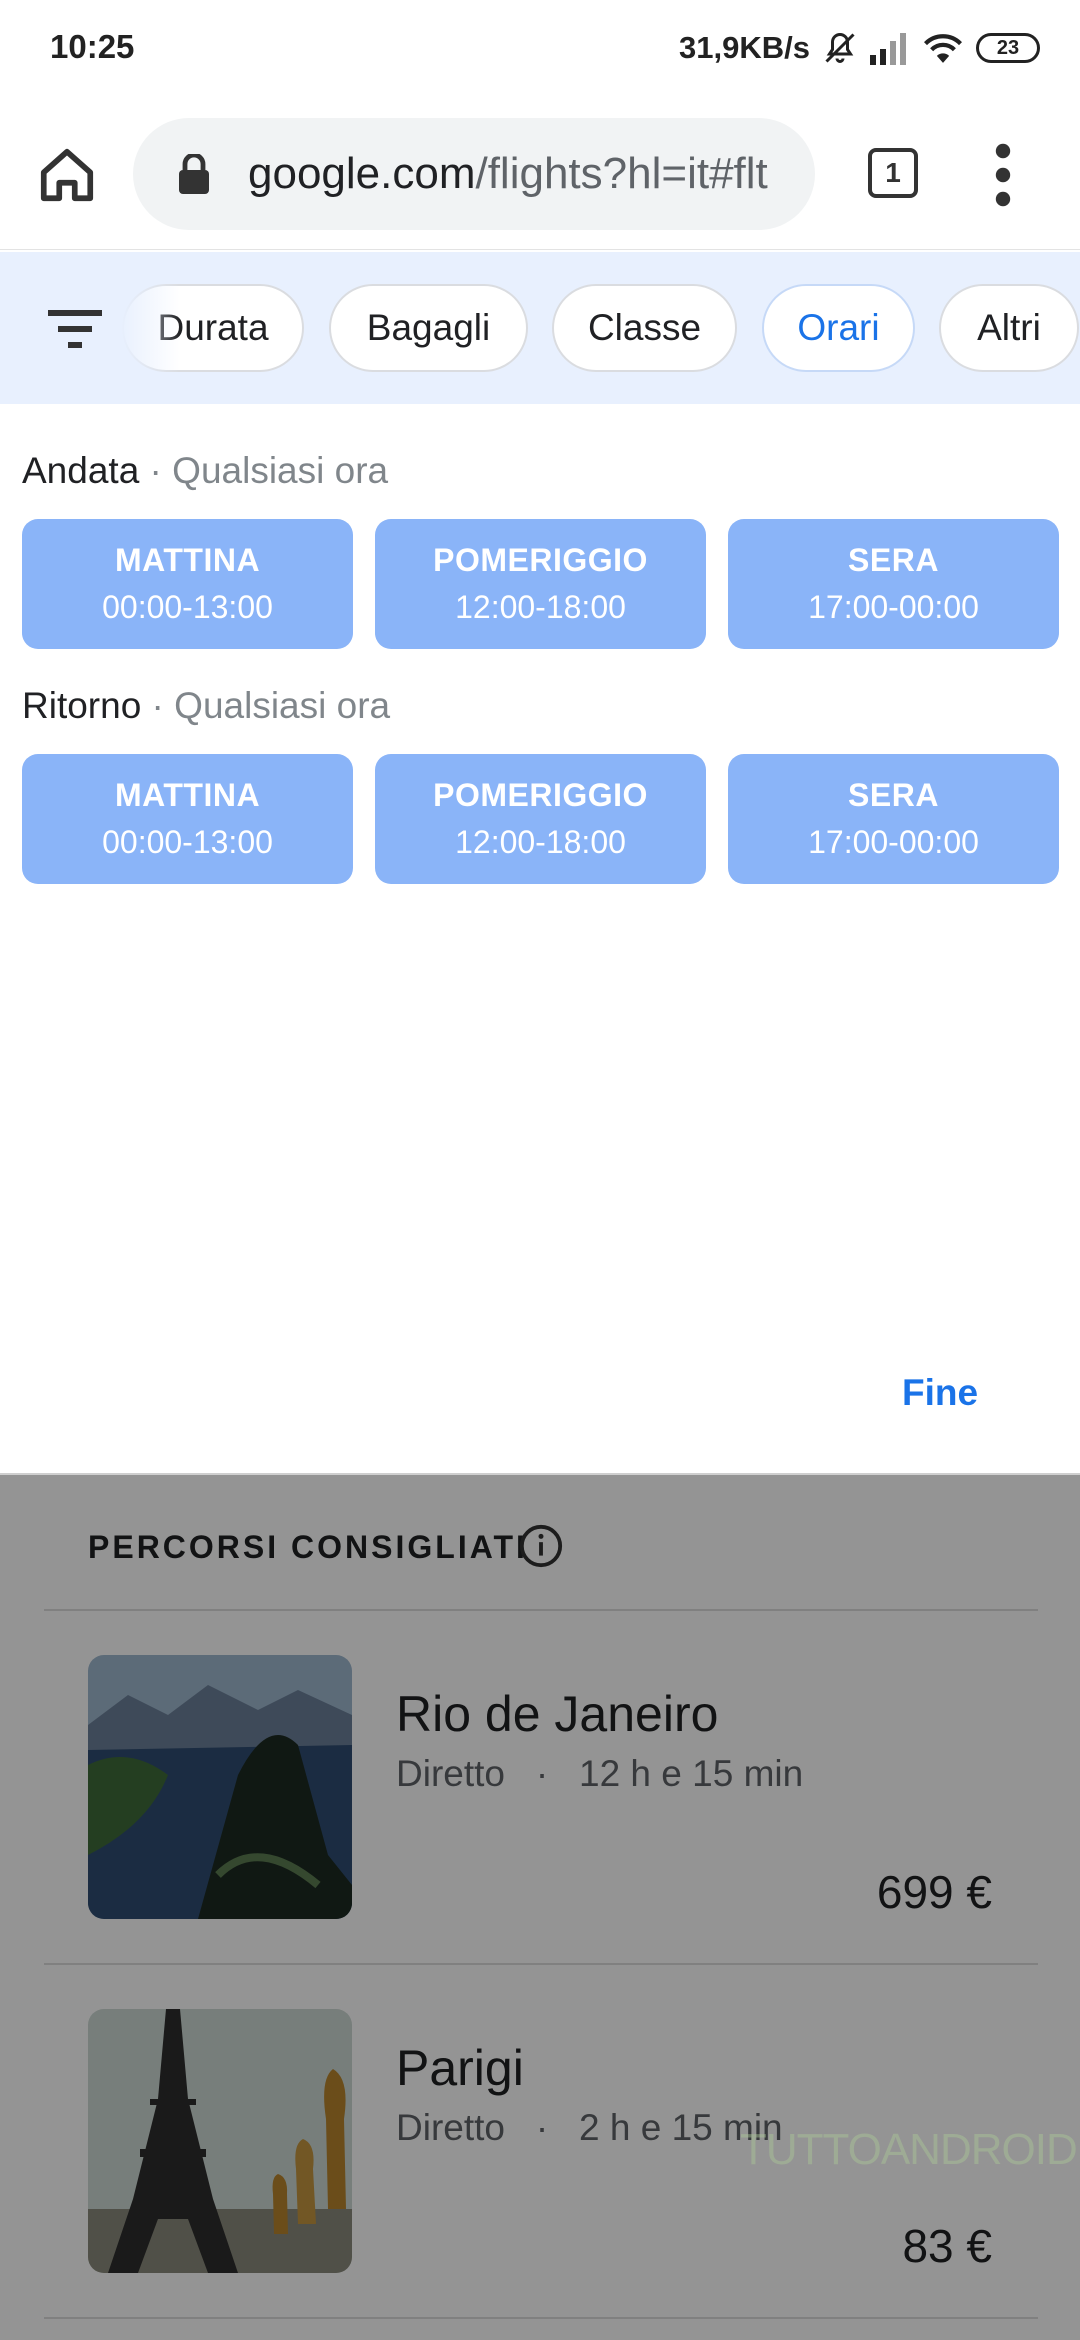 Image resolution: width=1080 pixels, height=2340 pixels. I want to click on outbound-label: Andata · Qualsiasi ora, so click(205, 471).